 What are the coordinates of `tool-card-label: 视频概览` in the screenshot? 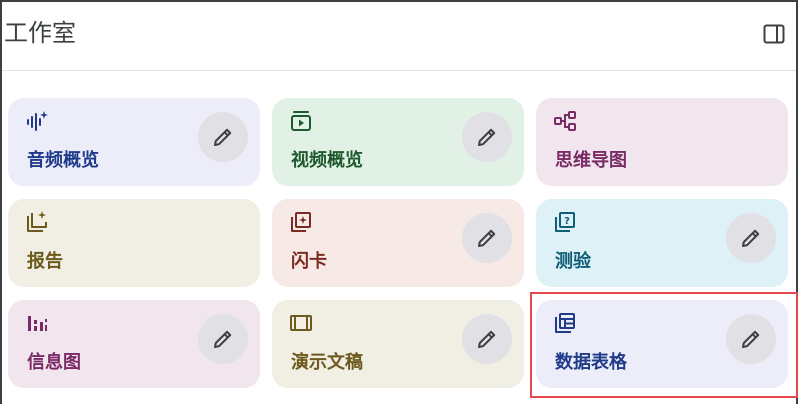 It's located at (327, 160).